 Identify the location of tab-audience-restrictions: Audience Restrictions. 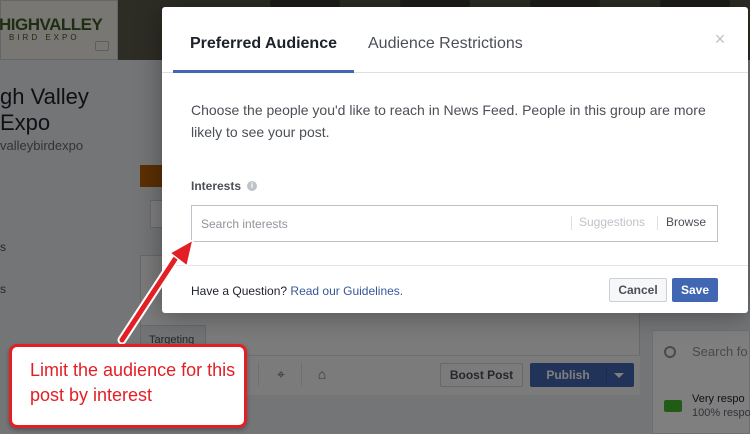
(445, 40).